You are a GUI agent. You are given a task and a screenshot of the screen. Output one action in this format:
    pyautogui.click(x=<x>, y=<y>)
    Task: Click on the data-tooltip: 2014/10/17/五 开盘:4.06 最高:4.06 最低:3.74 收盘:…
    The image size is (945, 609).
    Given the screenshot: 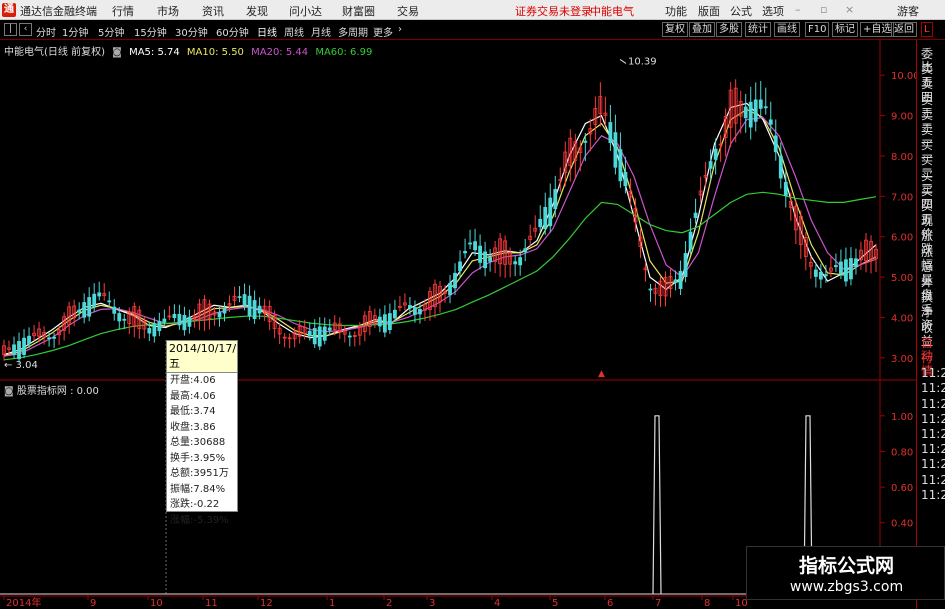 What is the action you would take?
    pyautogui.click(x=202, y=433)
    